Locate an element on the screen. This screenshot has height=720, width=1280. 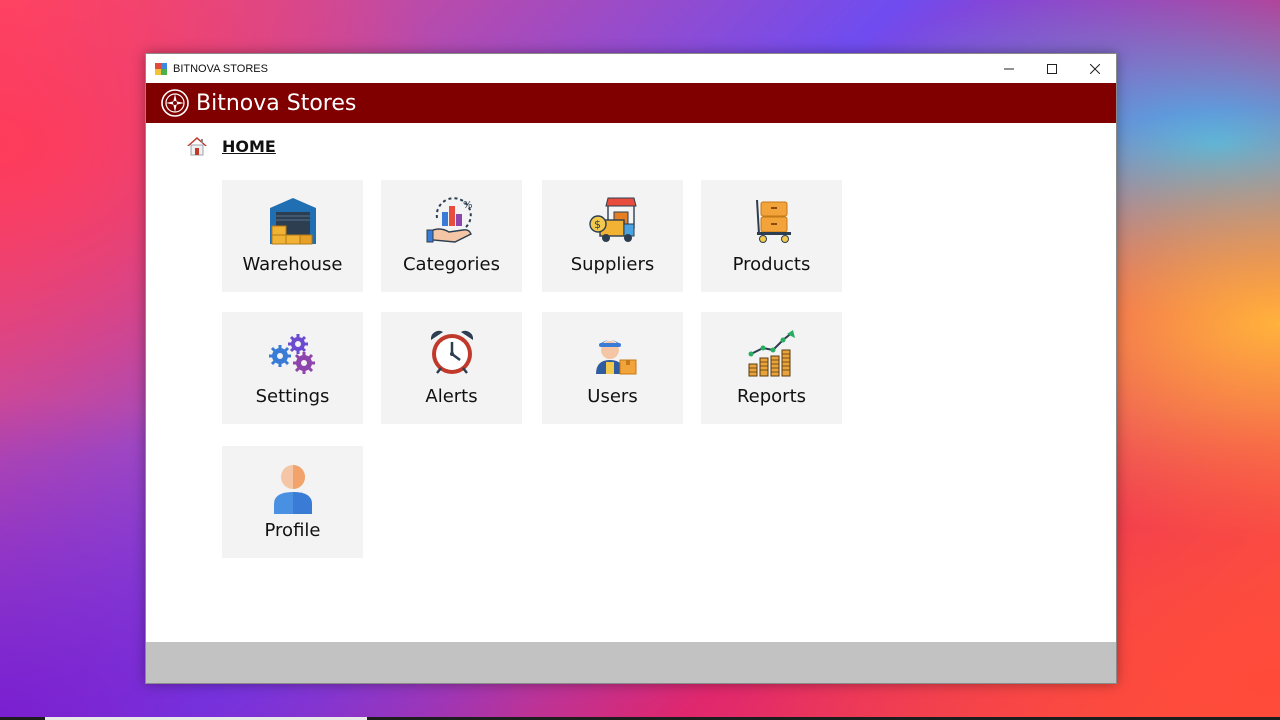
user-profile-icon is located at coordinates (292, 489).